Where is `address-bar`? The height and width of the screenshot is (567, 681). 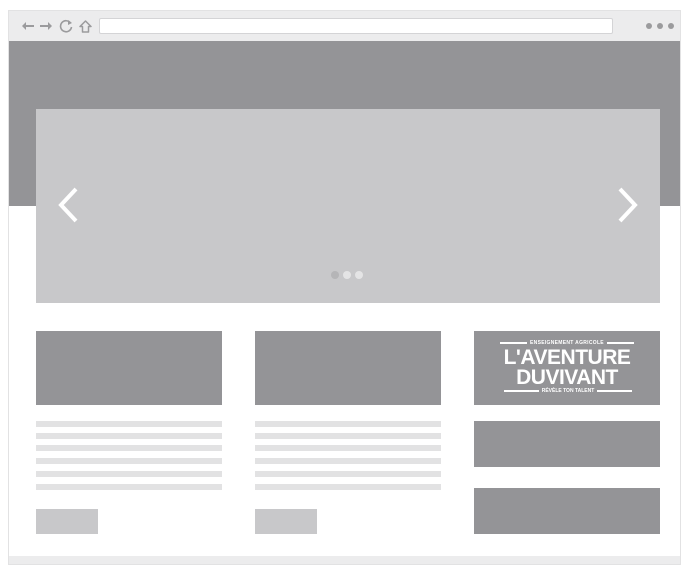 address-bar is located at coordinates (356, 26).